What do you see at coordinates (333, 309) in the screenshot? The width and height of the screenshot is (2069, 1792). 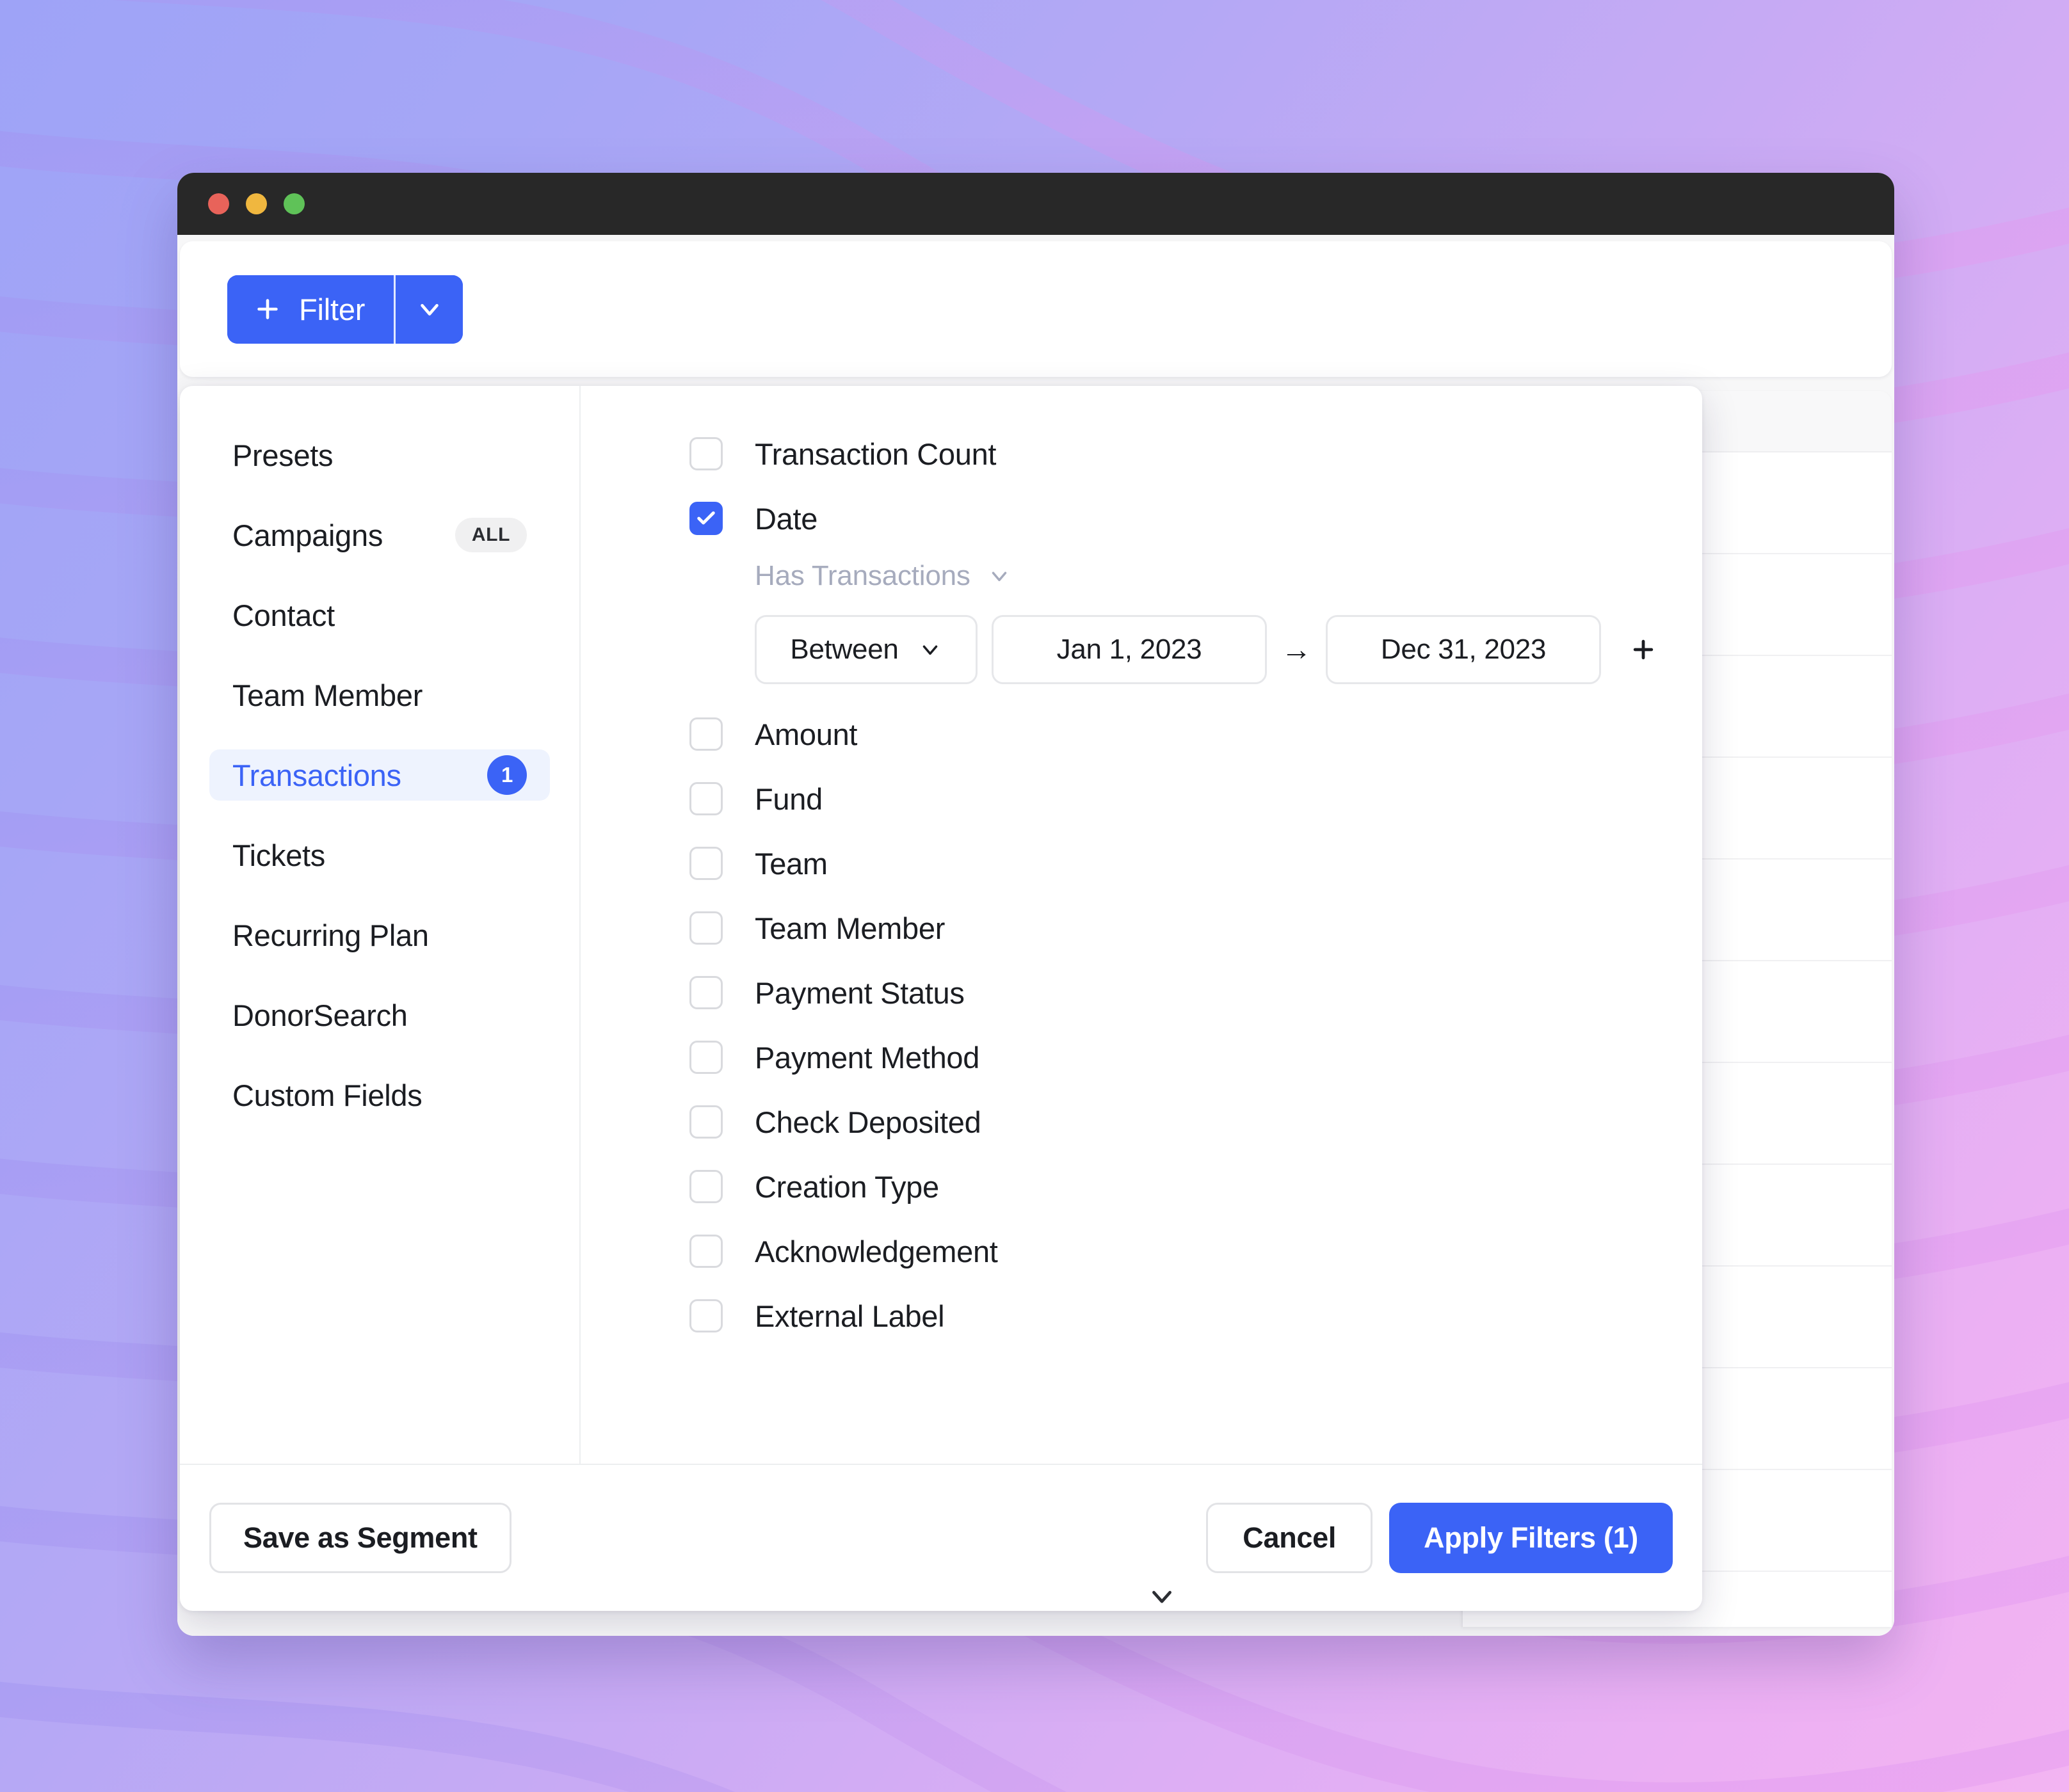 I see `add-filter-button-label: Filter` at bounding box center [333, 309].